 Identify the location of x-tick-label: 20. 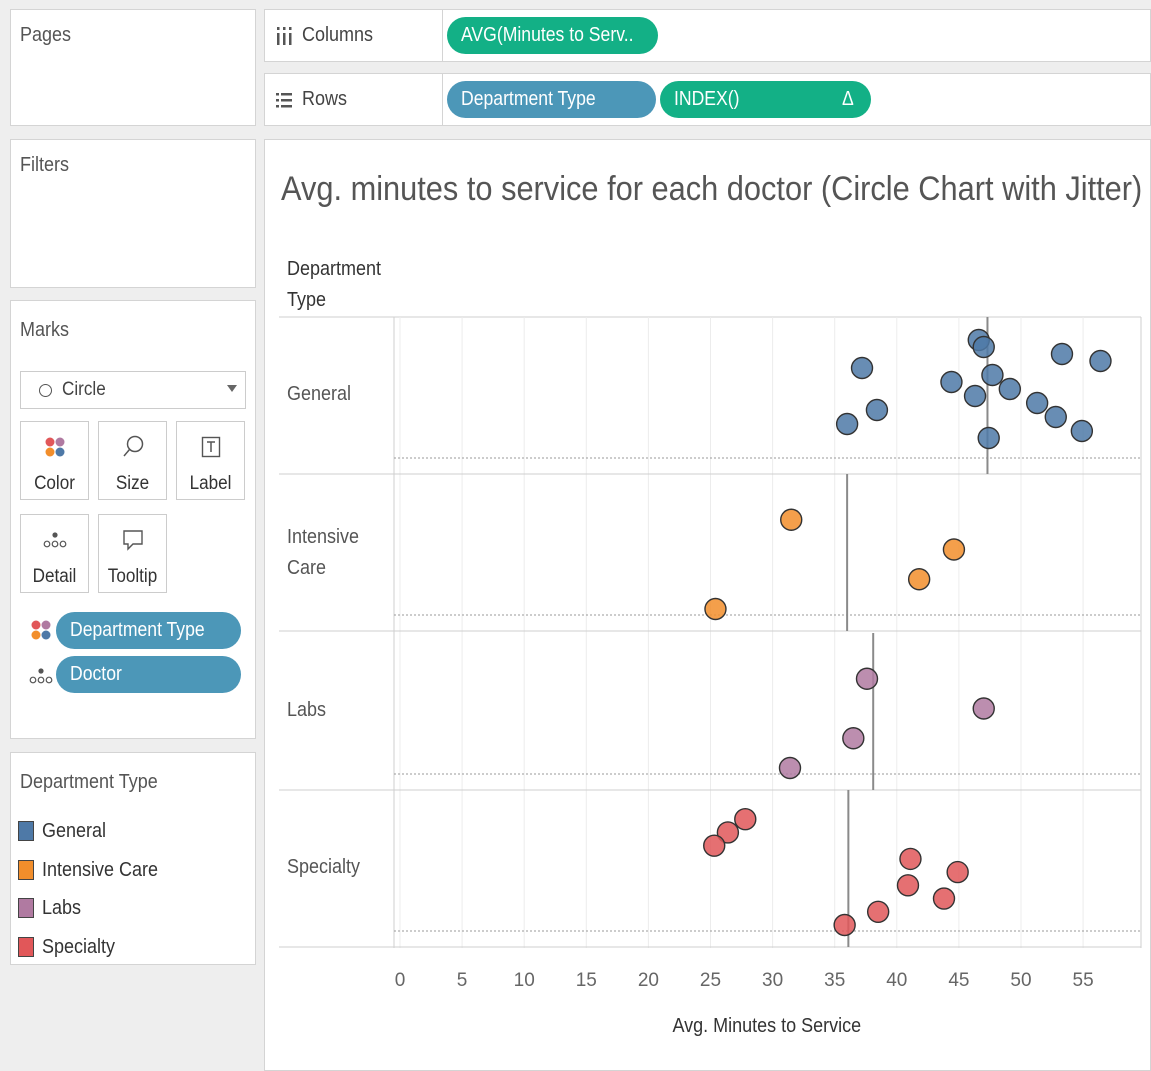
(648, 980).